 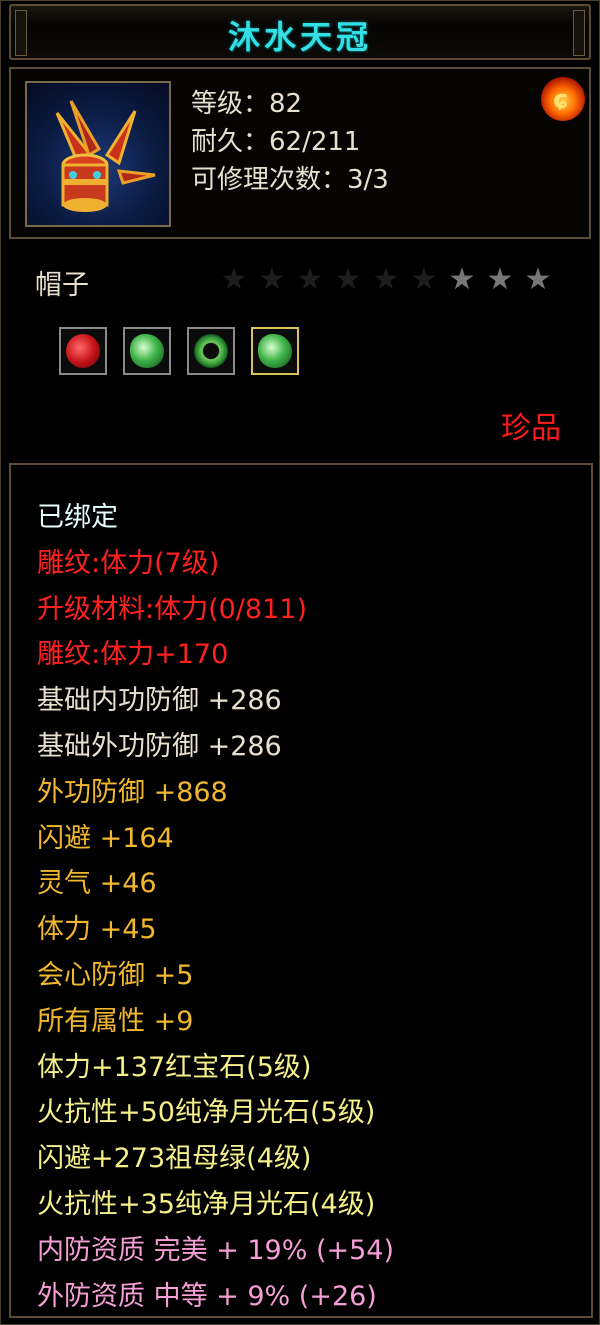 I want to click on item-level: 等级：82, so click(x=247, y=104).